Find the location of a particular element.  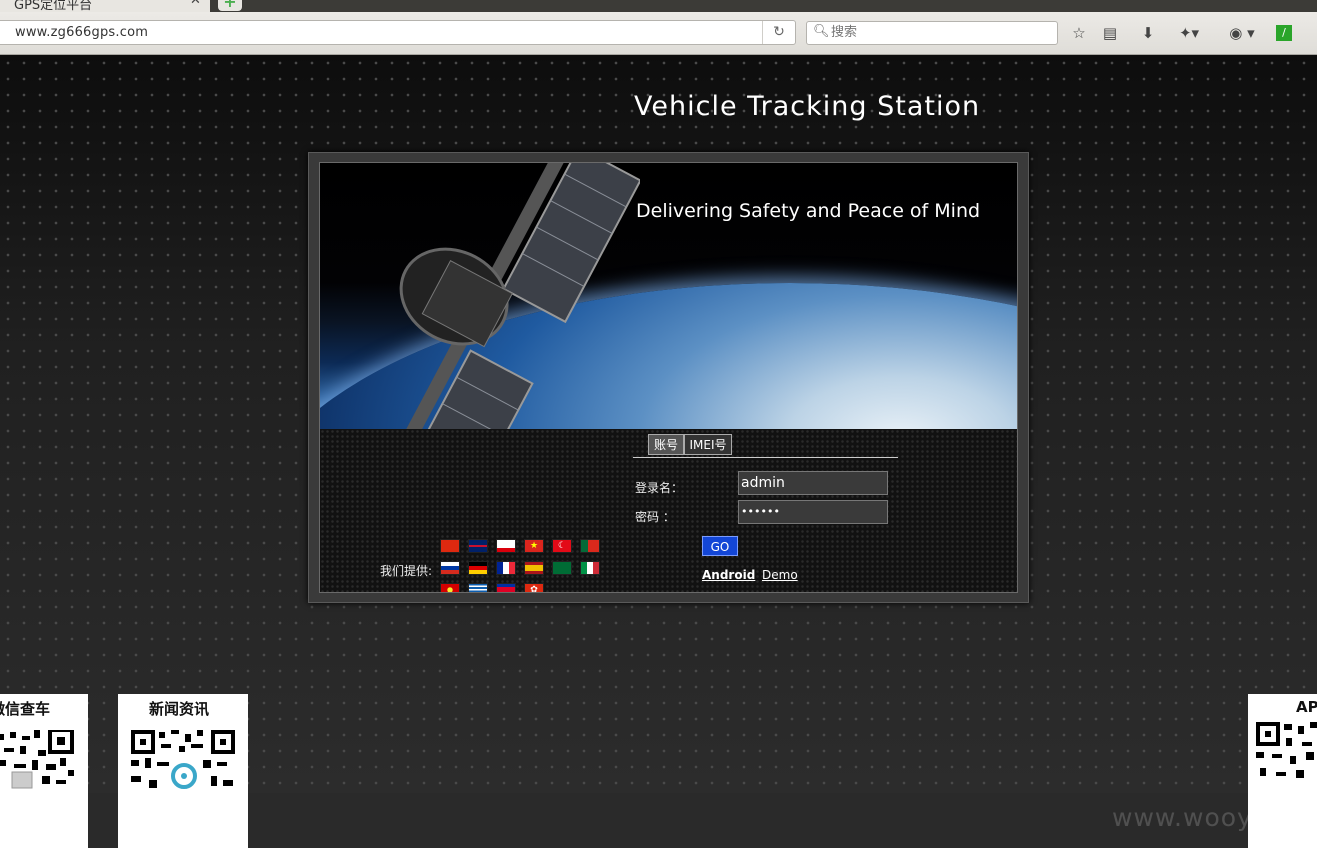

languages-label: 我们提供: is located at coordinates (406, 571).